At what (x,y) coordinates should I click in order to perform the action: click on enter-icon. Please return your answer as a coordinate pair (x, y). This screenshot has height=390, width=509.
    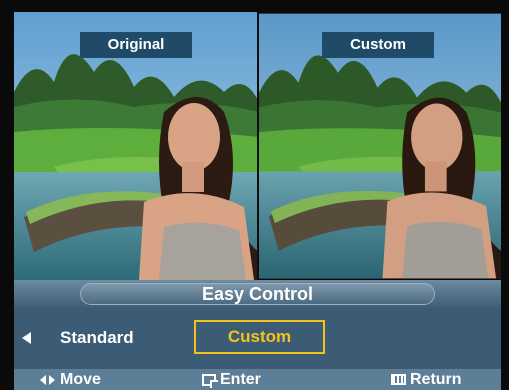
    Looking at the image, I should click on (210, 380).